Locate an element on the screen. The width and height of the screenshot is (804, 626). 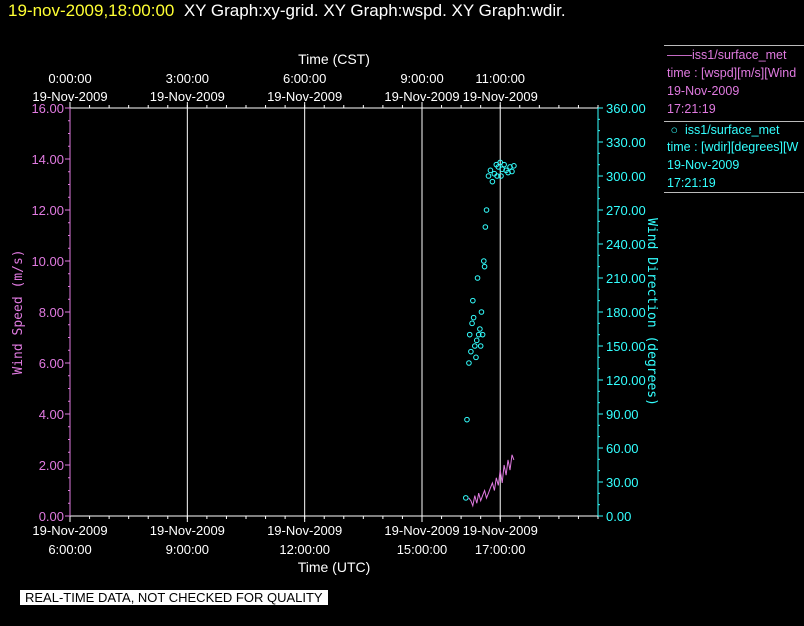
y-tick-label-right: 90.00 is located at coordinates (622, 414).